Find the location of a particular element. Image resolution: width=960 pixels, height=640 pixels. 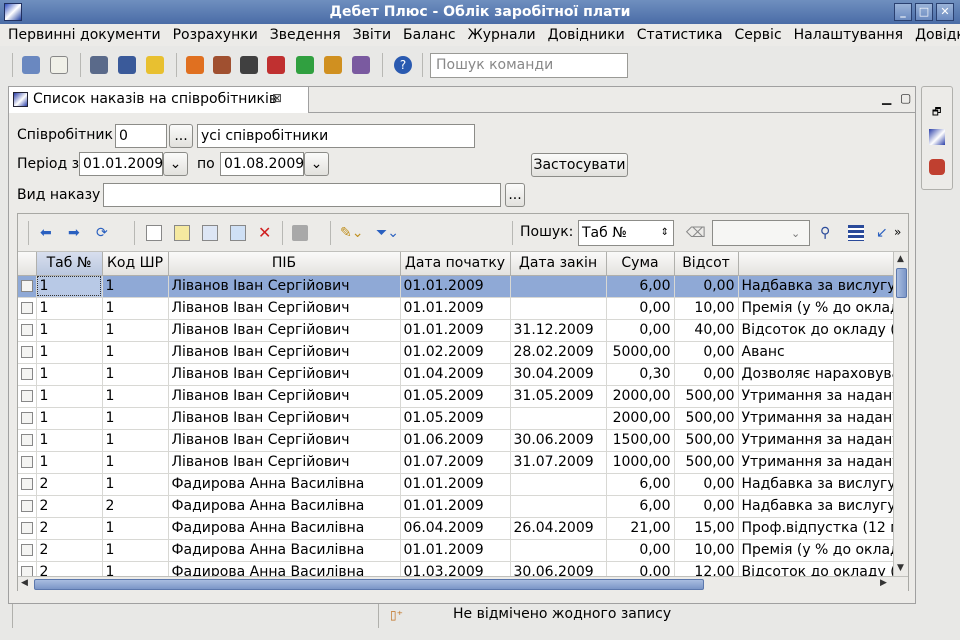

table-view-icon is located at coordinates (856, 233).